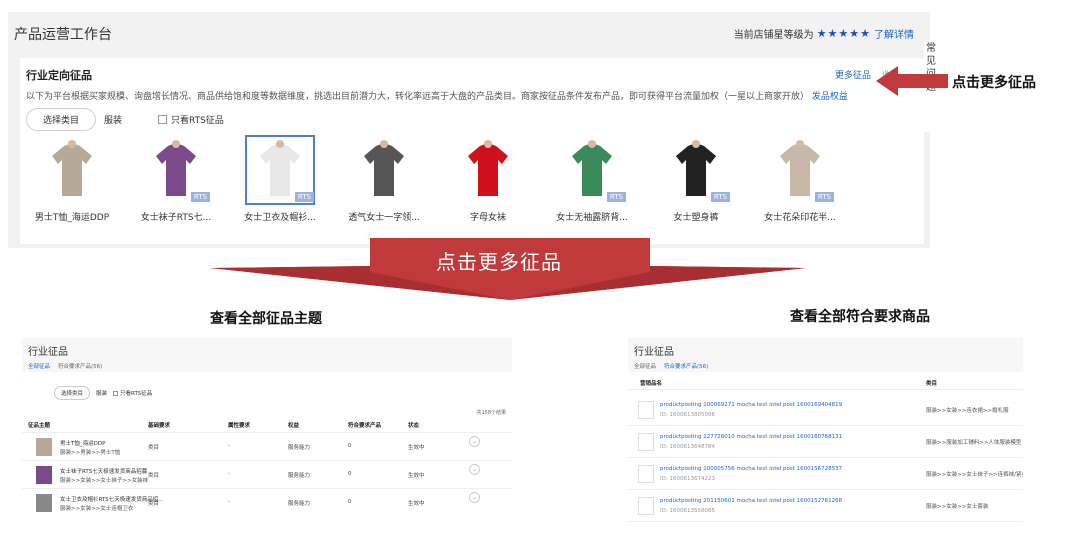  Describe the element at coordinates (801, 170) in the screenshot. I see `floral-skirt-icon: RTS` at that location.